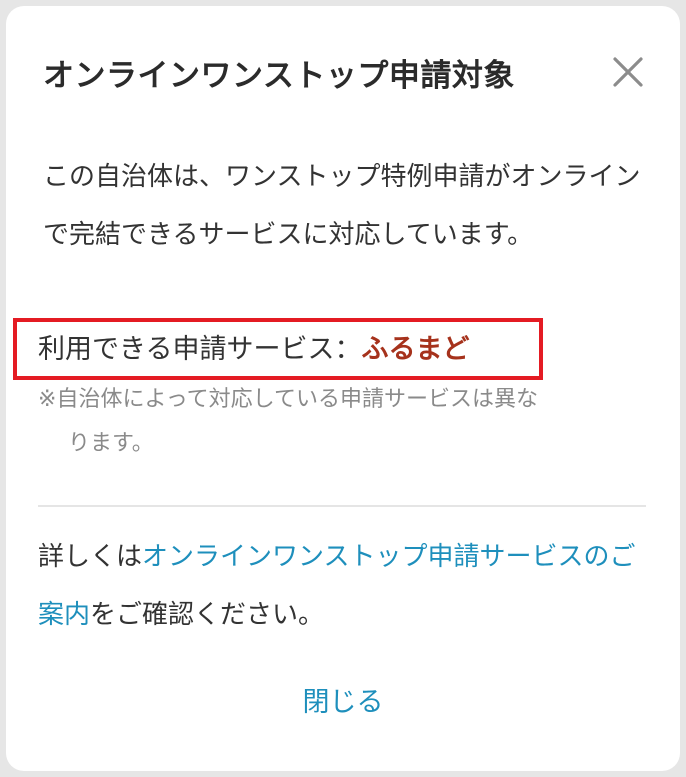 This screenshot has height=777, width=686. What do you see at coordinates (279, 76) in the screenshot?
I see `dialog-title: オンラインワンストップ申請対象` at bounding box center [279, 76].